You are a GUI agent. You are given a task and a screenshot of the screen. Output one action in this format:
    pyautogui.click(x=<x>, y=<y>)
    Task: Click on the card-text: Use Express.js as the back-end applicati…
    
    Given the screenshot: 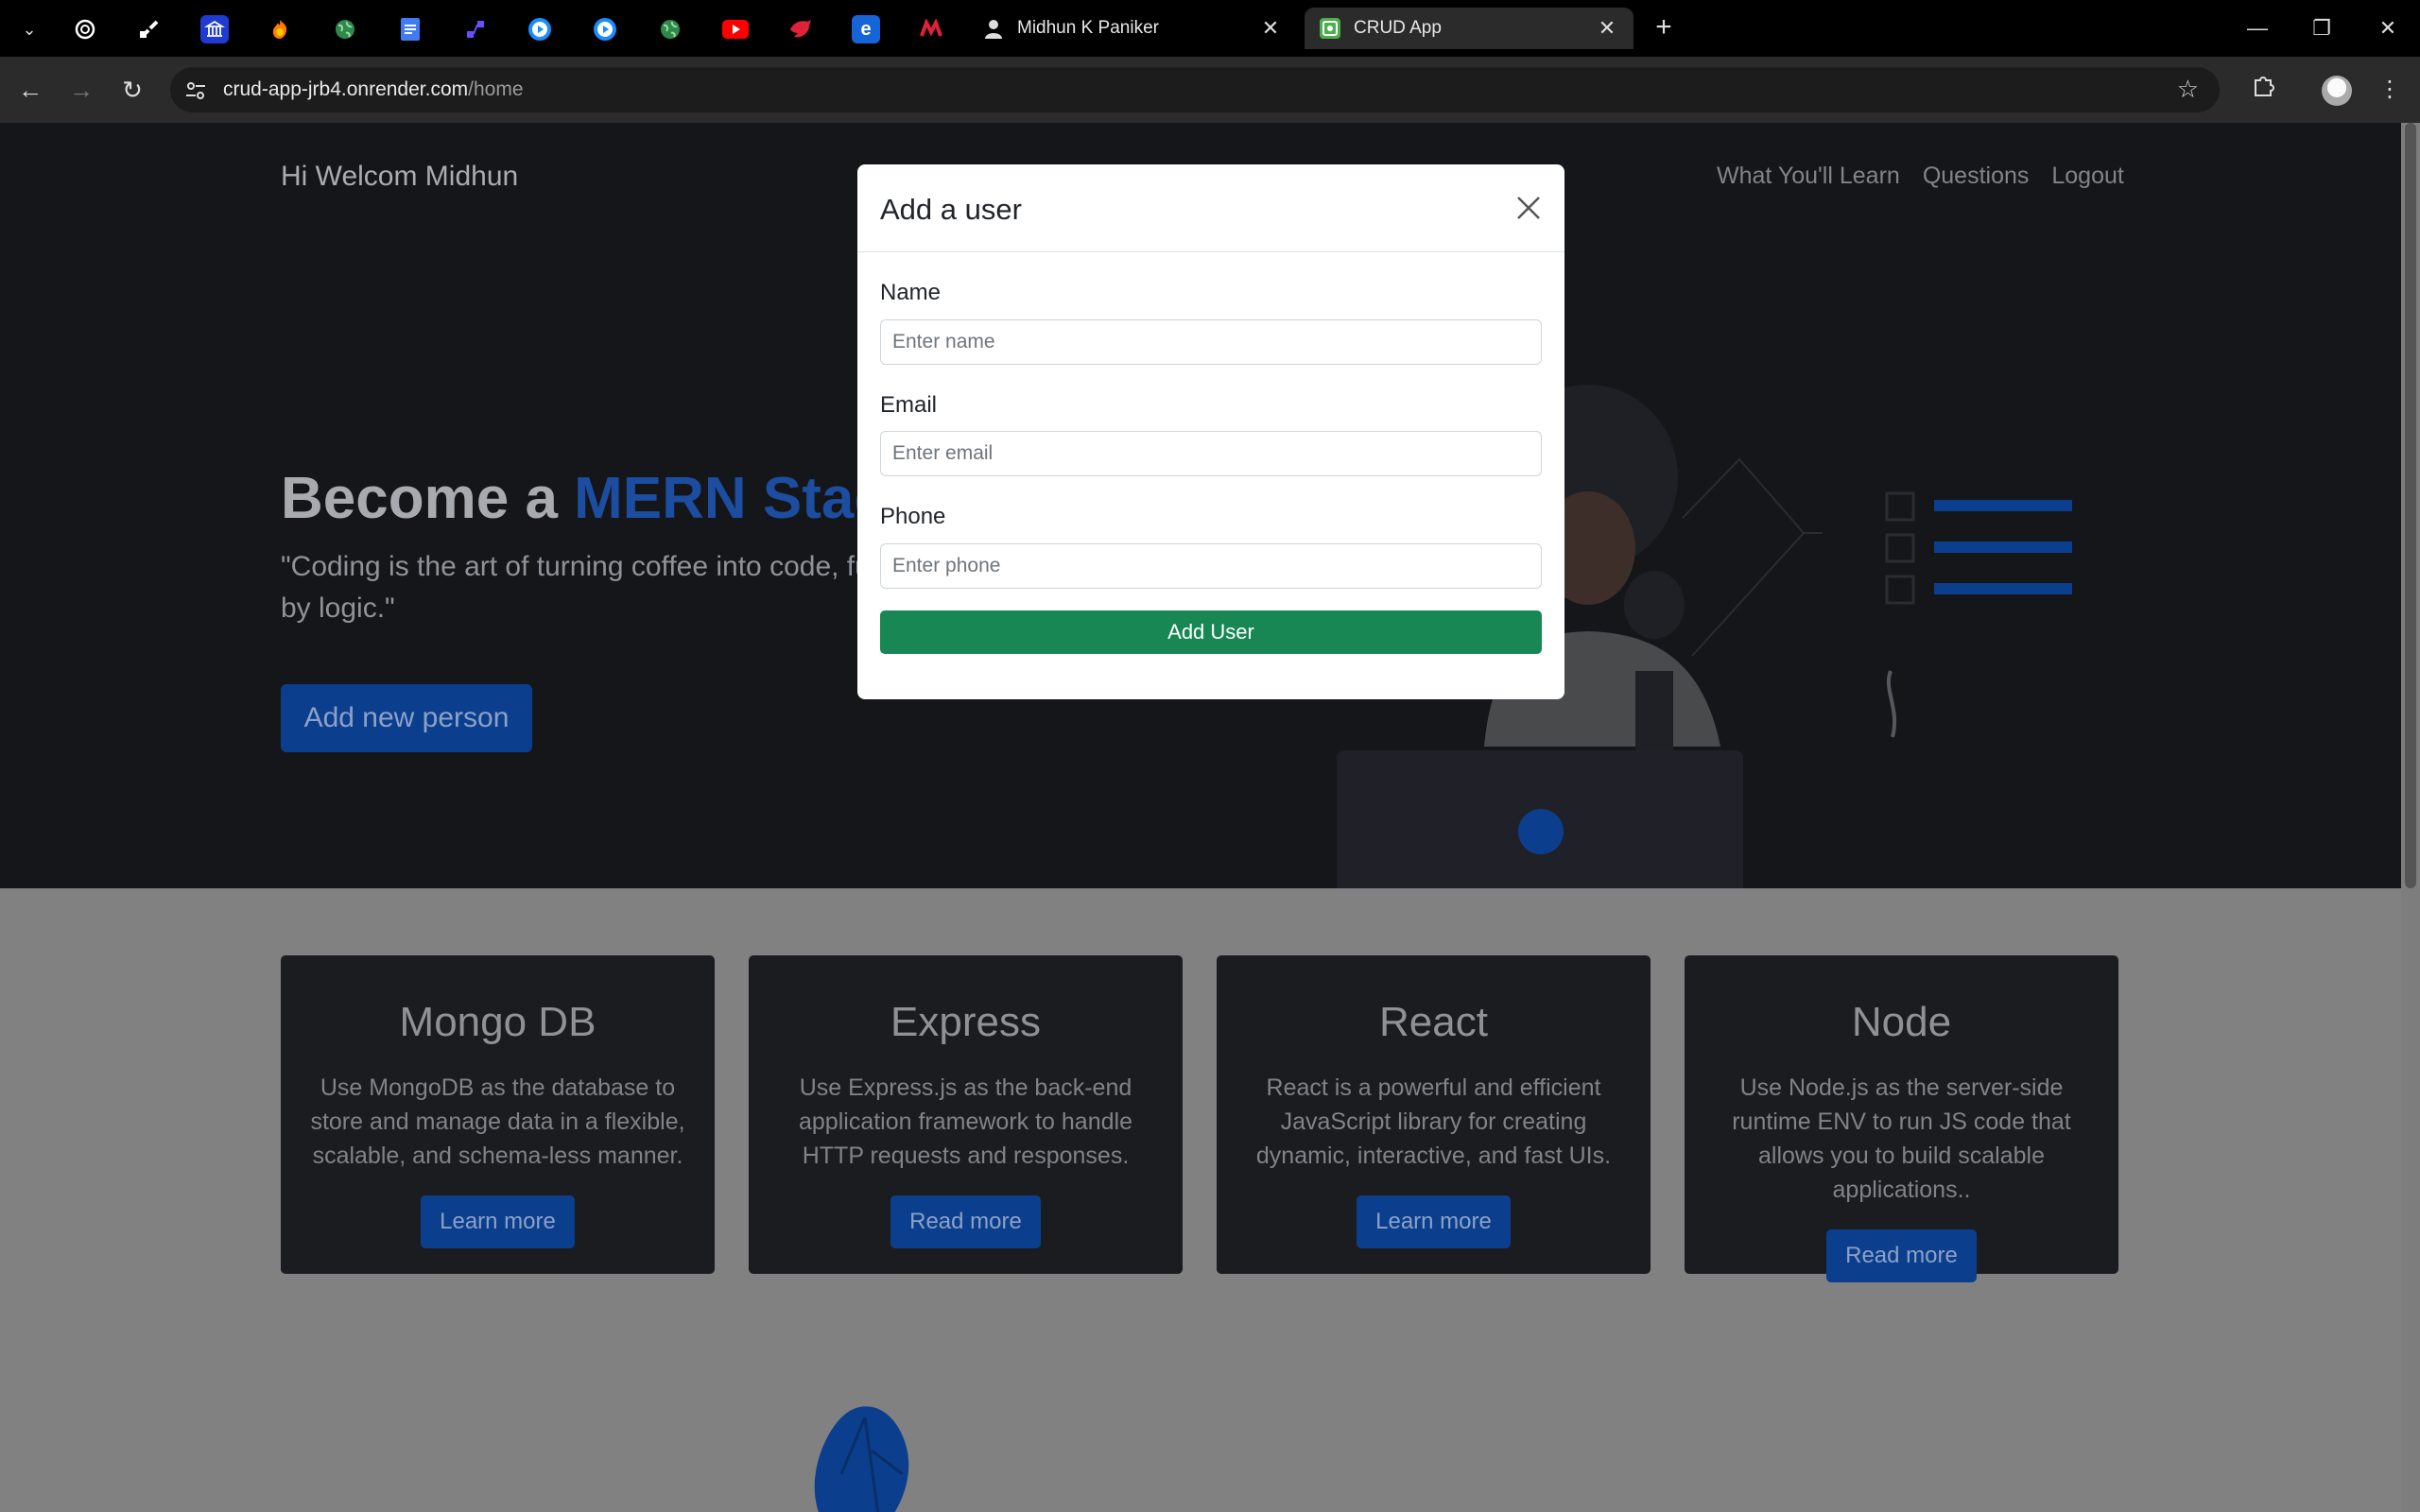 What is the action you would take?
    pyautogui.click(x=966, y=1121)
    